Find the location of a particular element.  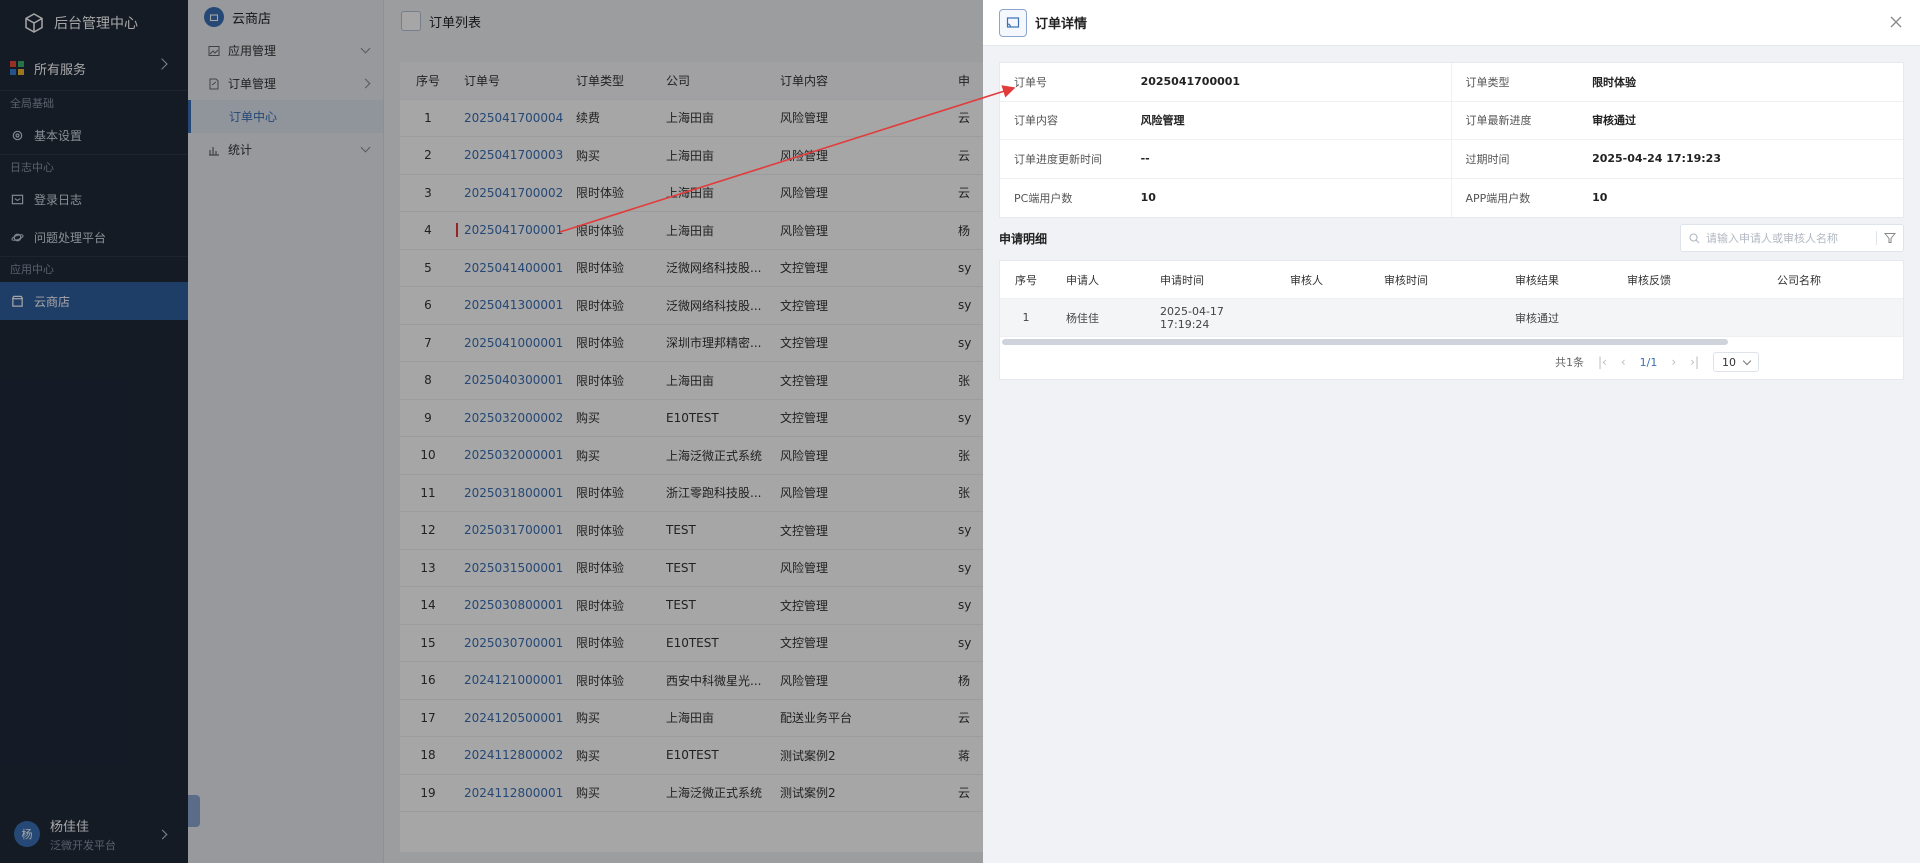

cell: 1 is located at coordinates (1026, 317).